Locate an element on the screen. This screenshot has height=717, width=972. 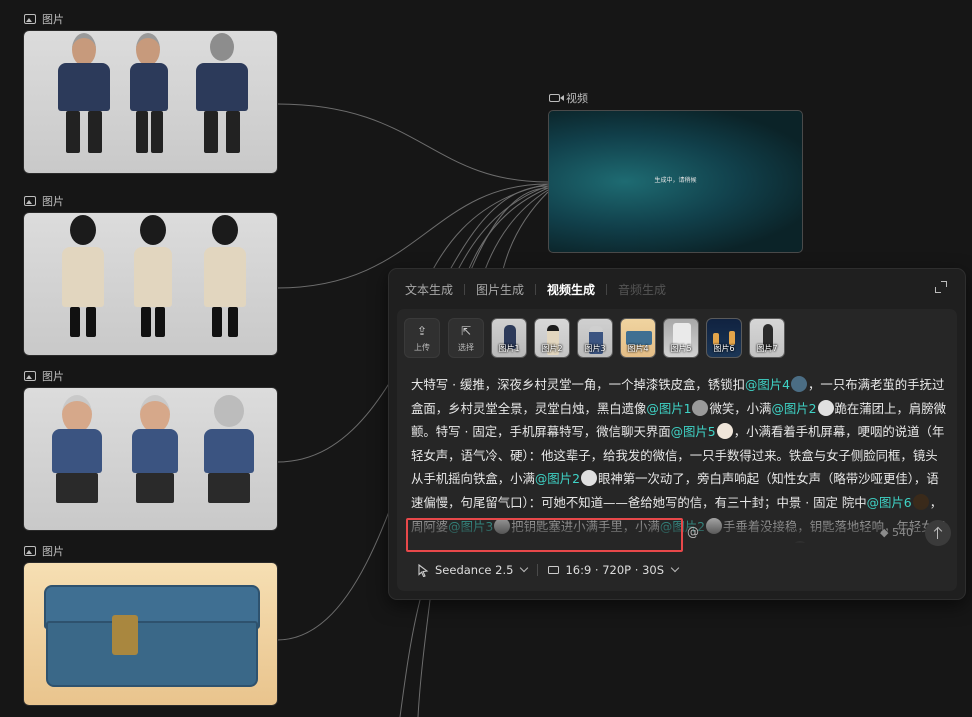
cursor-icon is located at coordinates (423, 570).